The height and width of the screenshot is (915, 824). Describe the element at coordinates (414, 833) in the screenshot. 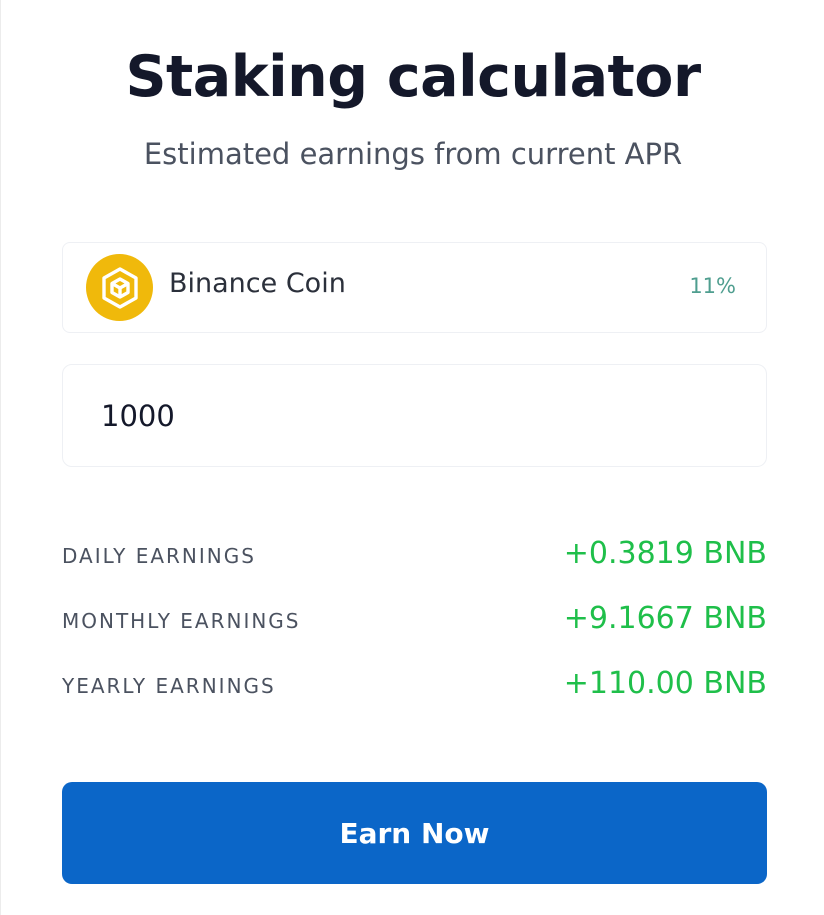

I see `earn-now-button: Earn Now` at that location.